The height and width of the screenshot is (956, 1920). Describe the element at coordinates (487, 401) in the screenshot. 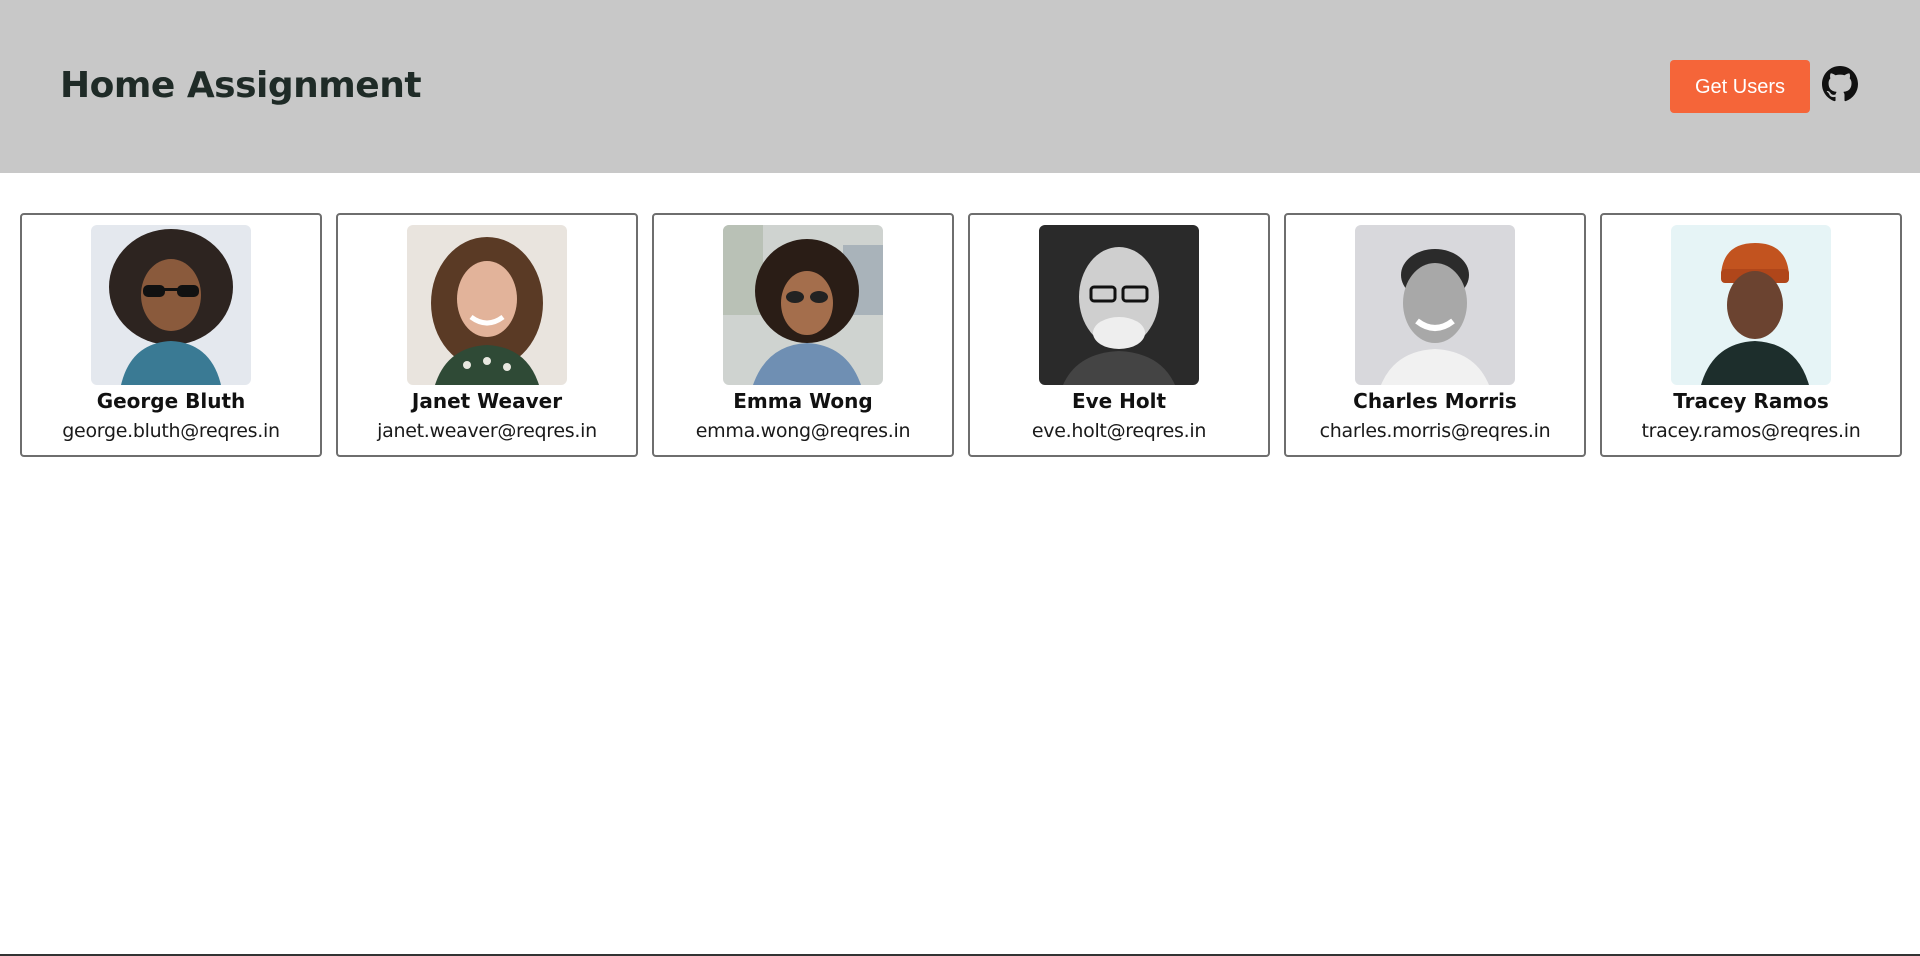

I see `user-name: Janet Weaver` at that location.